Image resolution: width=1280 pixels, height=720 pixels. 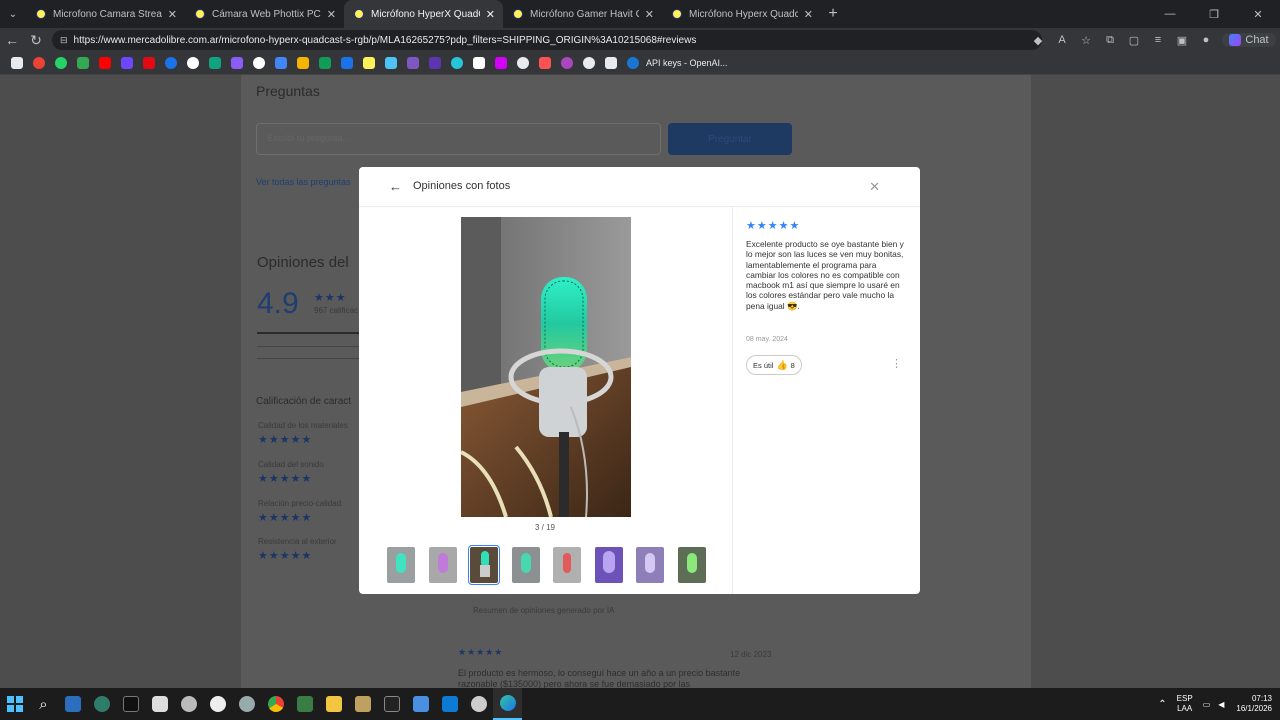 I want to click on browser-tab: Cámara Web Phottix PC-20 FHD Fu ✕, so click(x=264, y=14).